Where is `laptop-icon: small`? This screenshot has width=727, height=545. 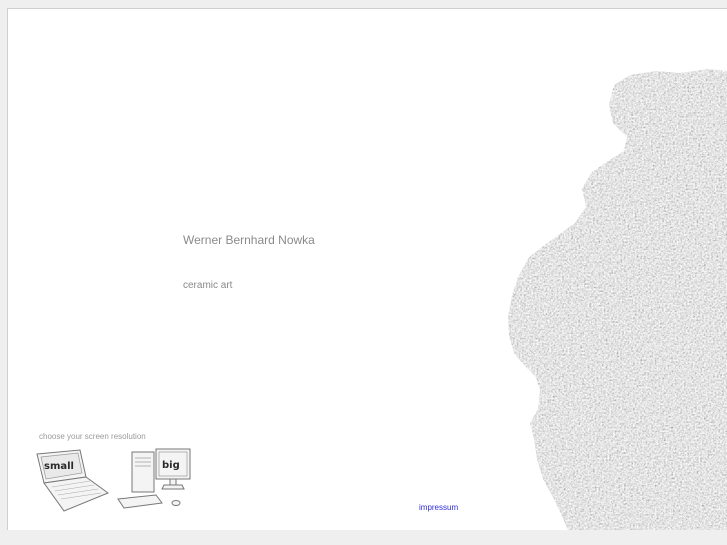 laptop-icon: small is located at coordinates (73, 480).